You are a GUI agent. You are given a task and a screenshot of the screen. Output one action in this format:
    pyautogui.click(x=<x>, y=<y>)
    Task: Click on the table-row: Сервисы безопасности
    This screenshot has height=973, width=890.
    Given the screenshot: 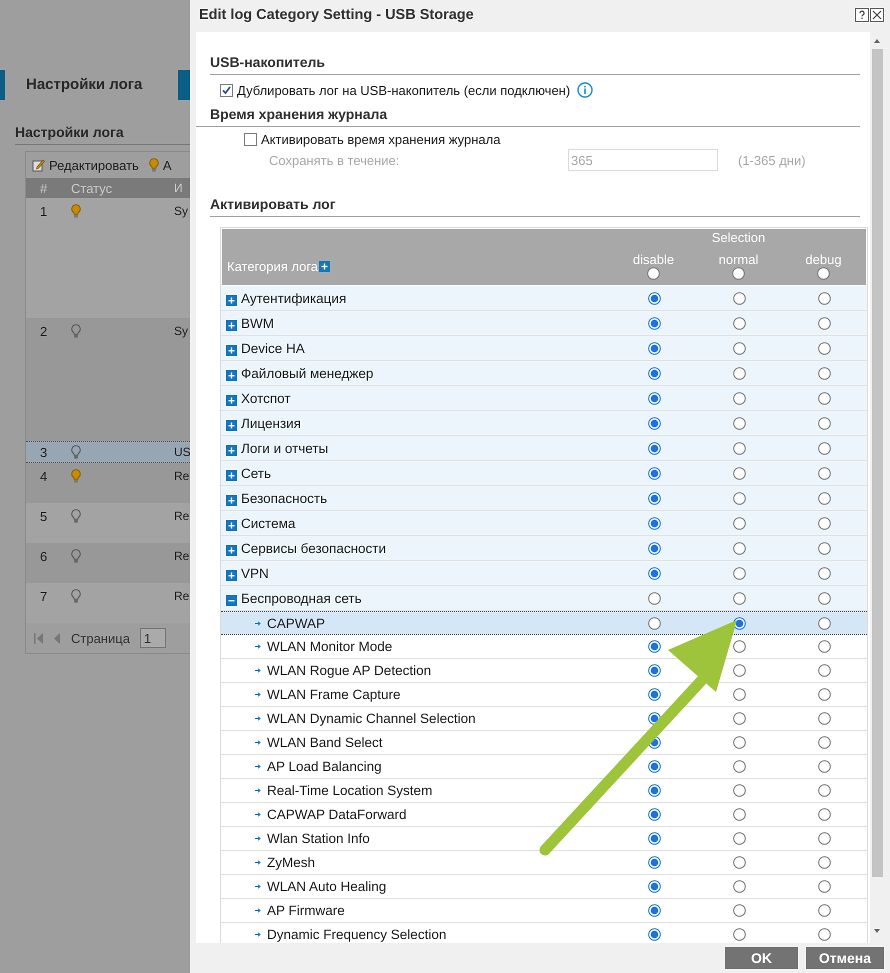 What is the action you would take?
    pyautogui.click(x=544, y=548)
    